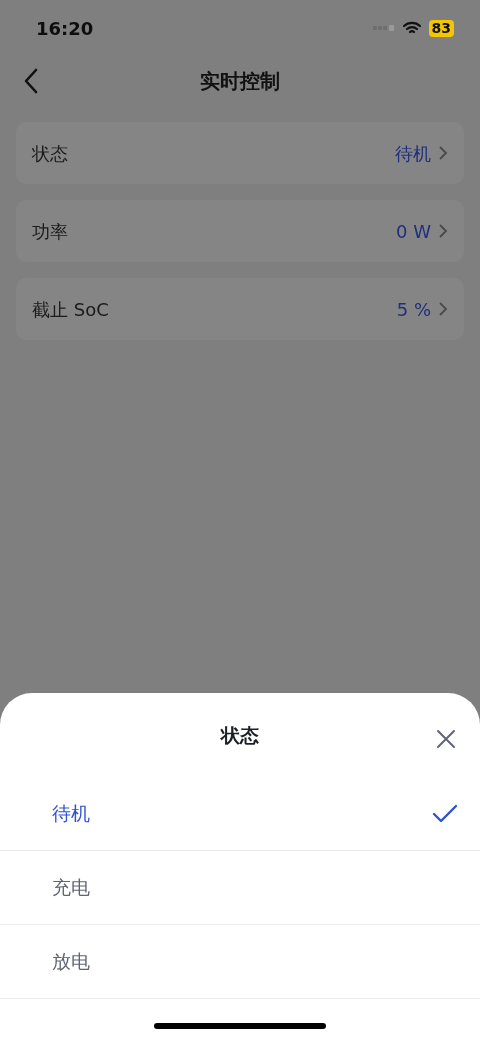  Describe the element at coordinates (50, 231) in the screenshot. I see `setting-label: 功率` at that location.